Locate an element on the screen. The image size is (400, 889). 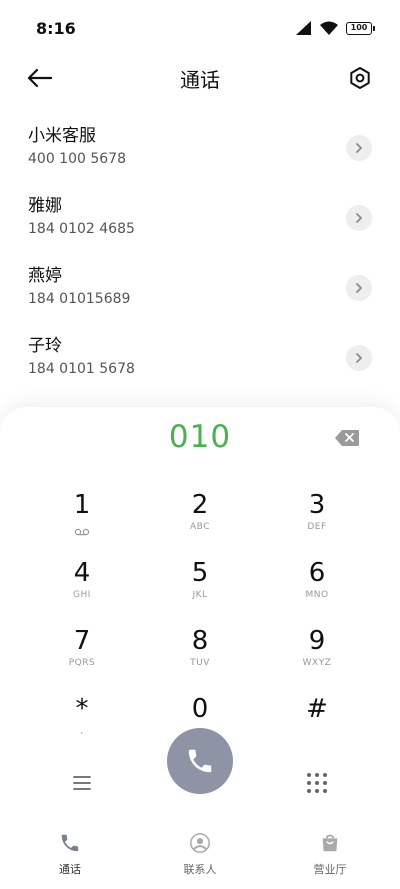
key-letters: MNO is located at coordinates (317, 595).